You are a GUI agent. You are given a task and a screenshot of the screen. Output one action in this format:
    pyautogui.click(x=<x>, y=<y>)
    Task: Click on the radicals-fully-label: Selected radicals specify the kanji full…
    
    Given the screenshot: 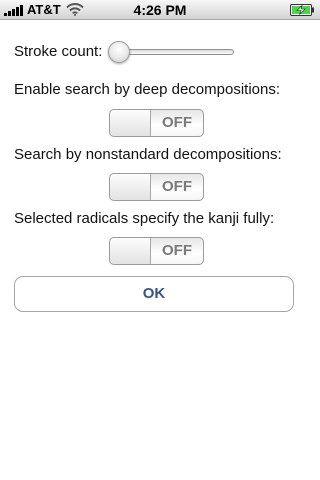 What is the action you would take?
    pyautogui.click(x=144, y=218)
    